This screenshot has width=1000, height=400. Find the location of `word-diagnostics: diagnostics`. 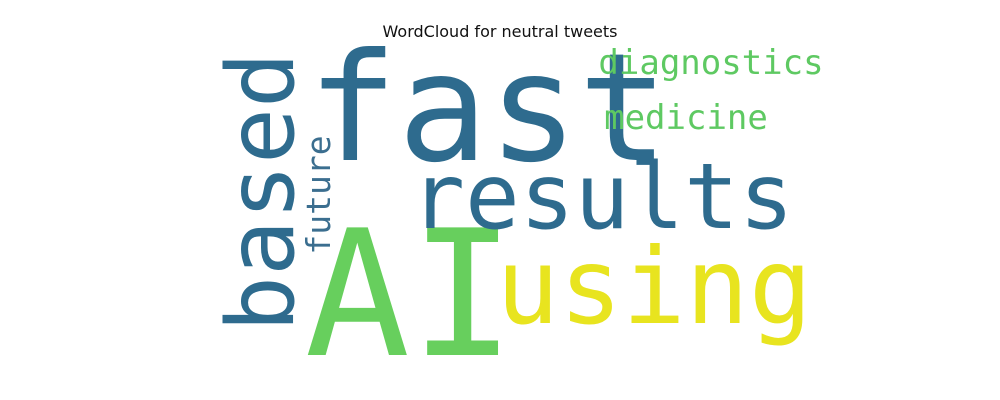

word-diagnostics: diagnostics is located at coordinates (710, 63).